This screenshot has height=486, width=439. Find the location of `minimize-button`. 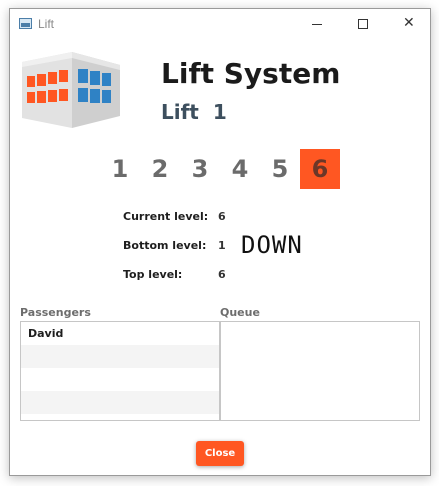

minimize-button is located at coordinates (317, 24).